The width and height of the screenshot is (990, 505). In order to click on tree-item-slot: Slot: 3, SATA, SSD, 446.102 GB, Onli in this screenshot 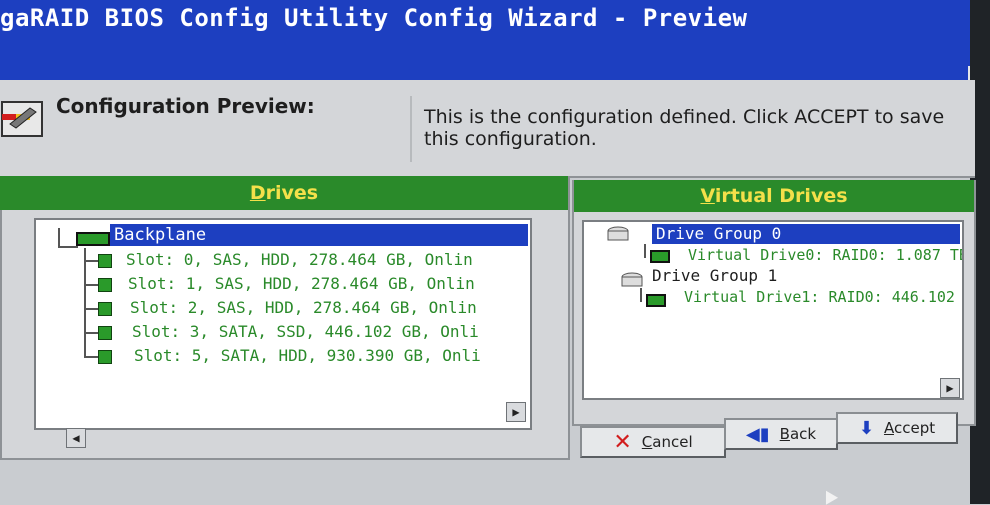, I will do `click(304, 333)`.